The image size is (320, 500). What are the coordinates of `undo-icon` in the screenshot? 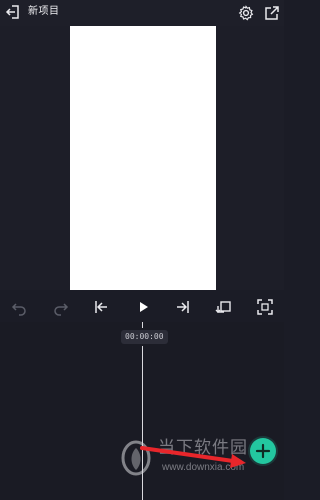 It's located at (18, 309).